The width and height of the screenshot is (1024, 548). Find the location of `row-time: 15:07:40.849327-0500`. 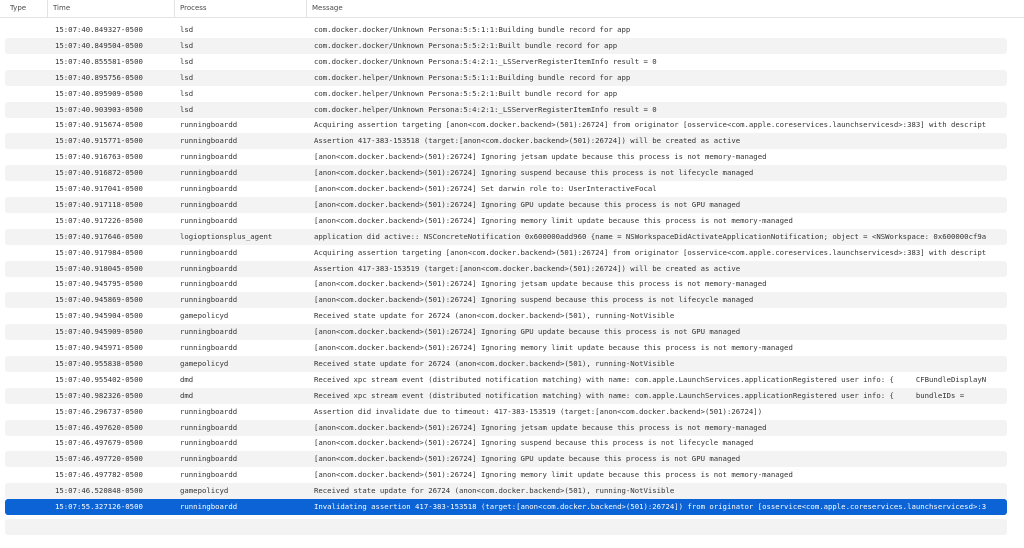

row-time: 15:07:40.849327-0500 is located at coordinates (99, 29).